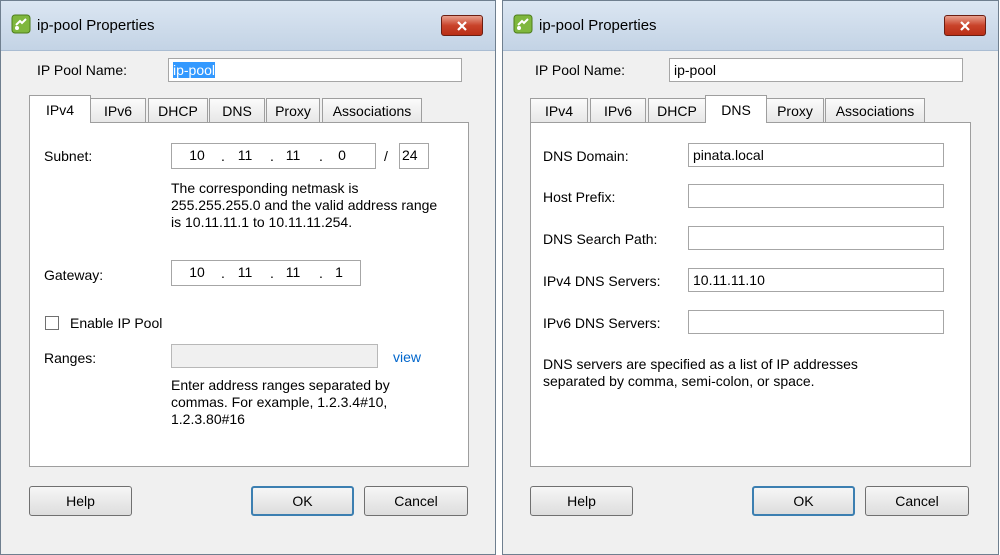 Image resolution: width=1000 pixels, height=555 pixels. Describe the element at coordinates (245, 155) in the screenshot. I see `subnet-octet-2: 11` at that location.